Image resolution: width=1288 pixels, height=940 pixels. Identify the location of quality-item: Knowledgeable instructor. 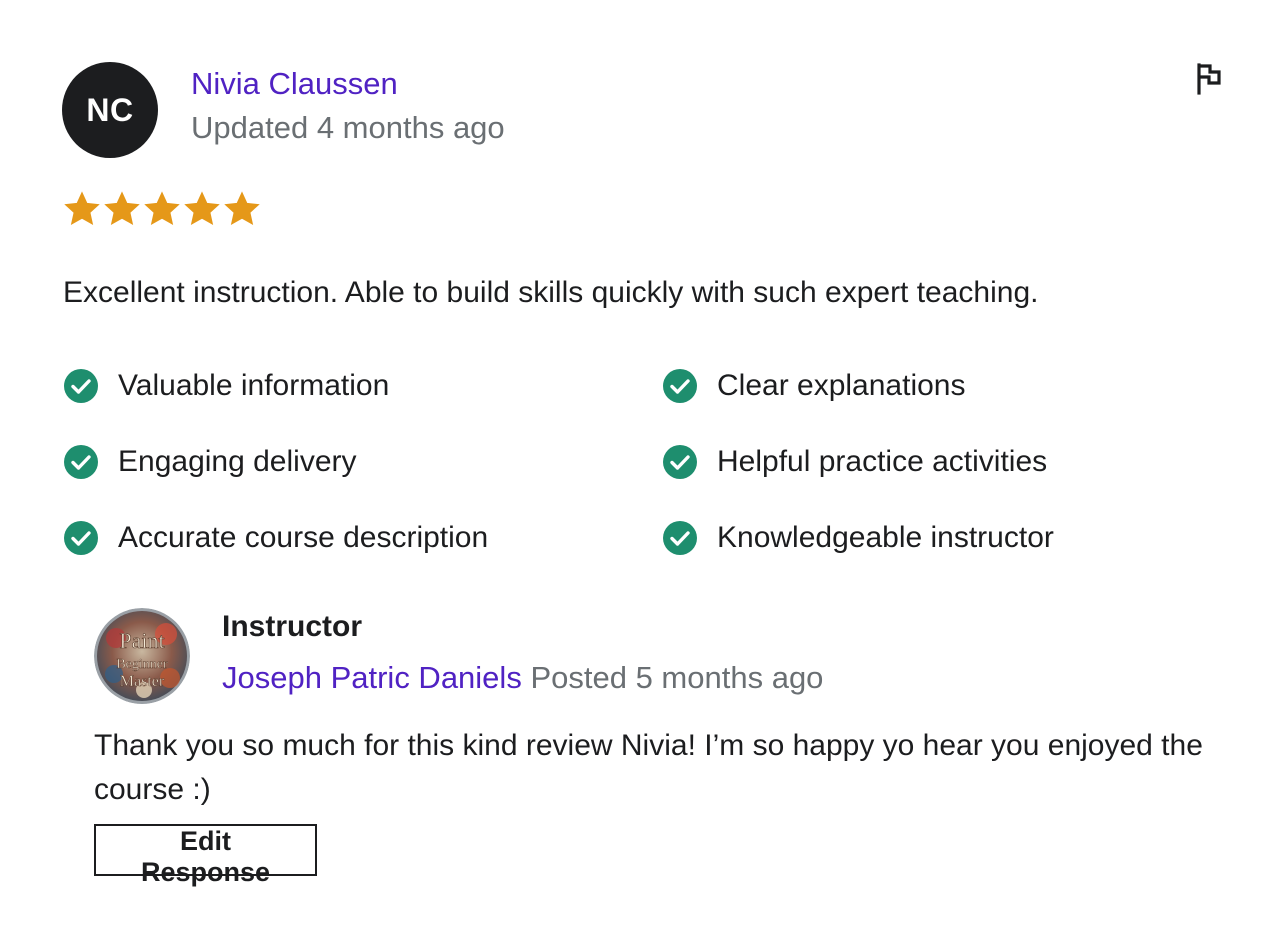
(952, 538).